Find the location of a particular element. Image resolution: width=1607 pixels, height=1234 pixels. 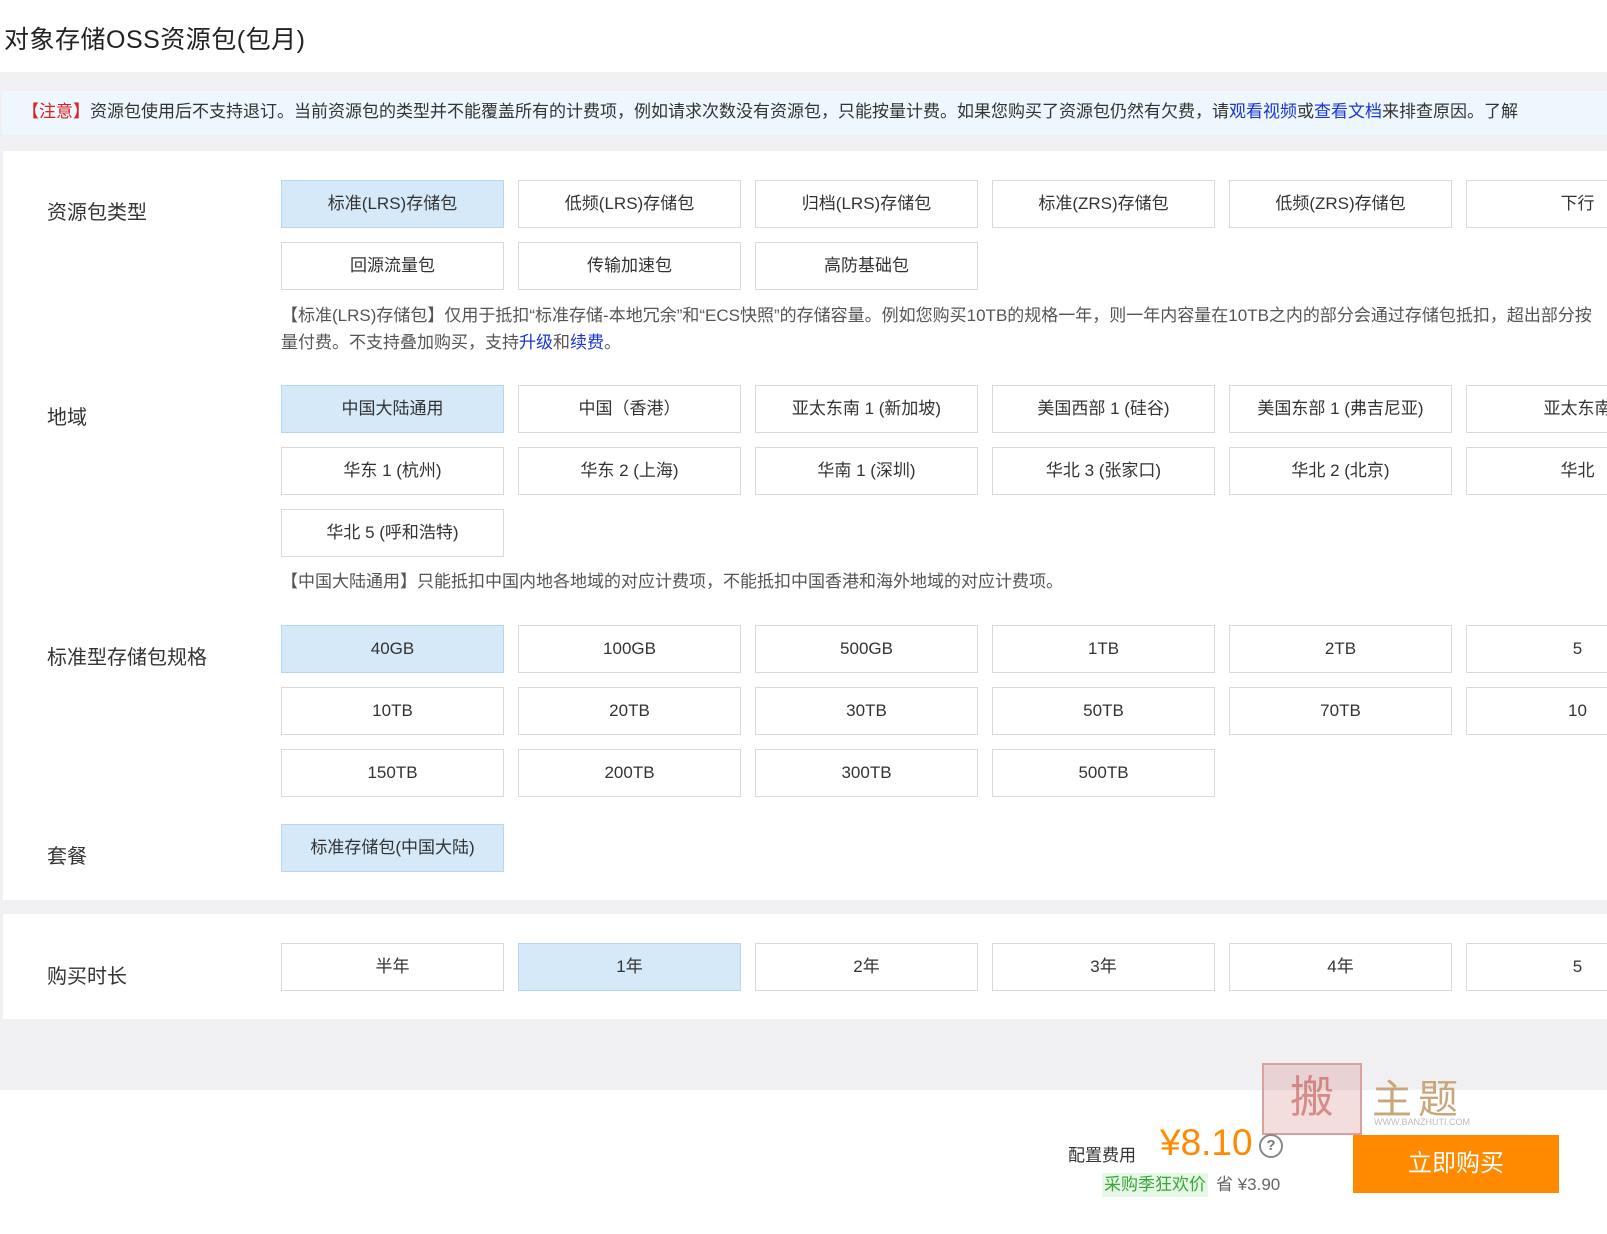

spec-option: 40GB is located at coordinates (392, 649).